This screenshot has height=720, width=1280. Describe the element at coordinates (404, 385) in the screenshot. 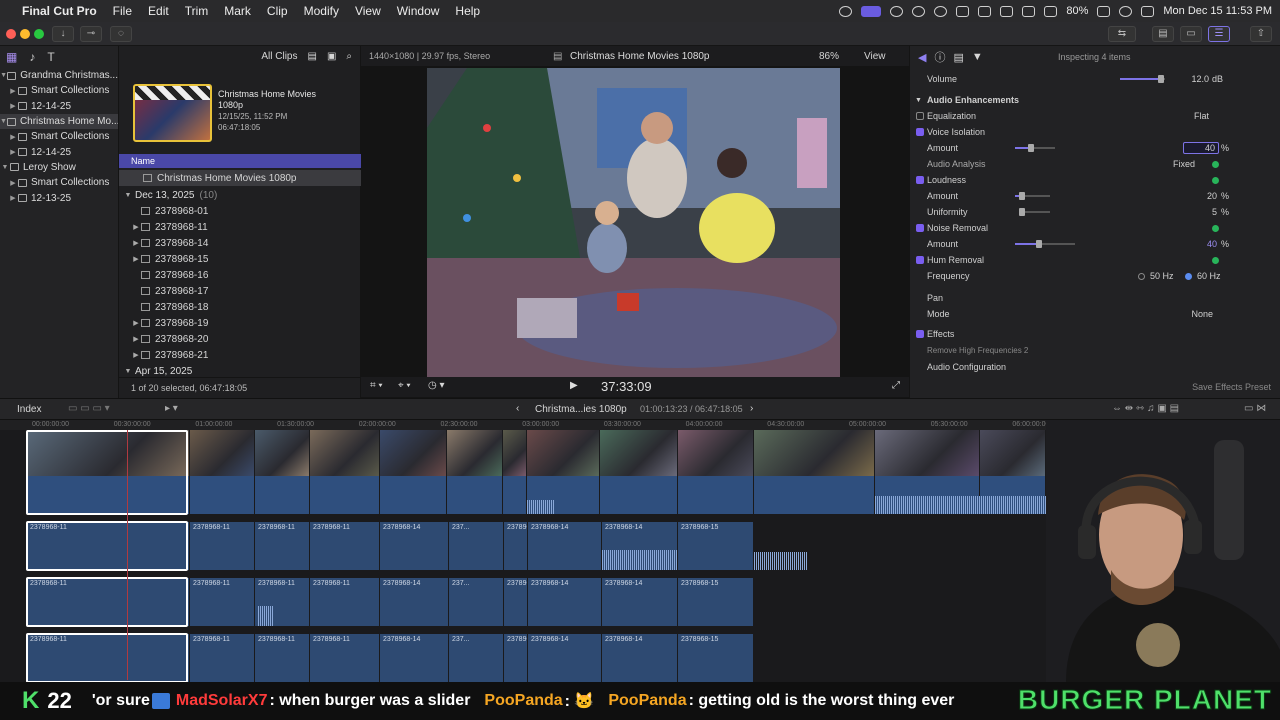

I see `transform-tool-icon: ⌖ ▾` at that location.